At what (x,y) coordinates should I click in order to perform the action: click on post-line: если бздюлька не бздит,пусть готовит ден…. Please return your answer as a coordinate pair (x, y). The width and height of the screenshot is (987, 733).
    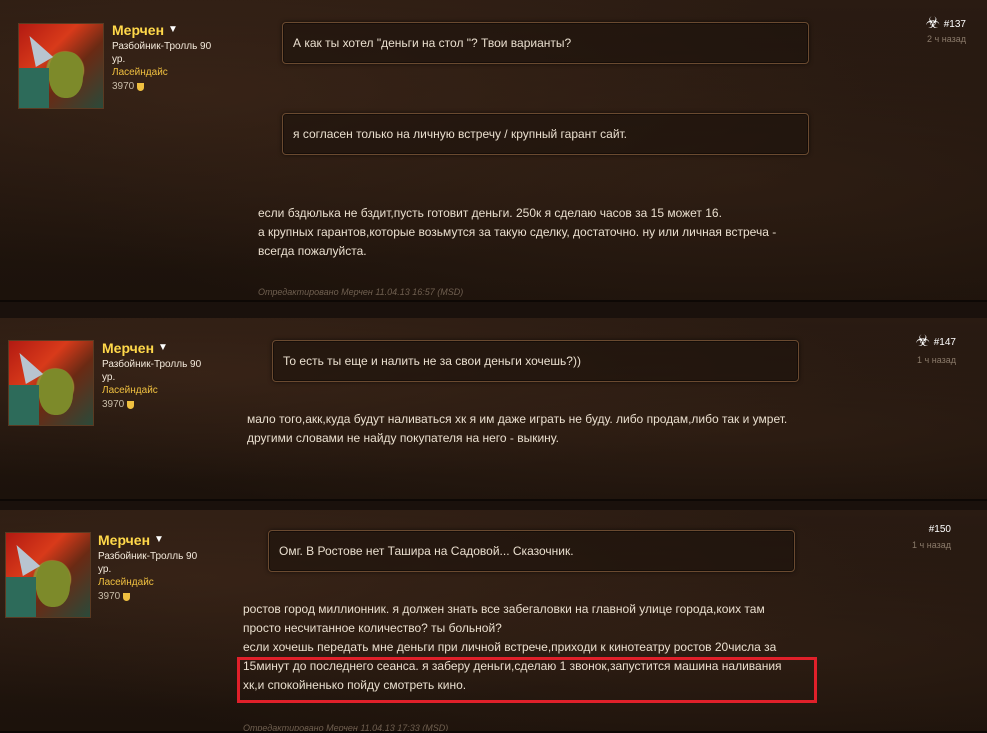
    Looking at the image, I should click on (490, 213).